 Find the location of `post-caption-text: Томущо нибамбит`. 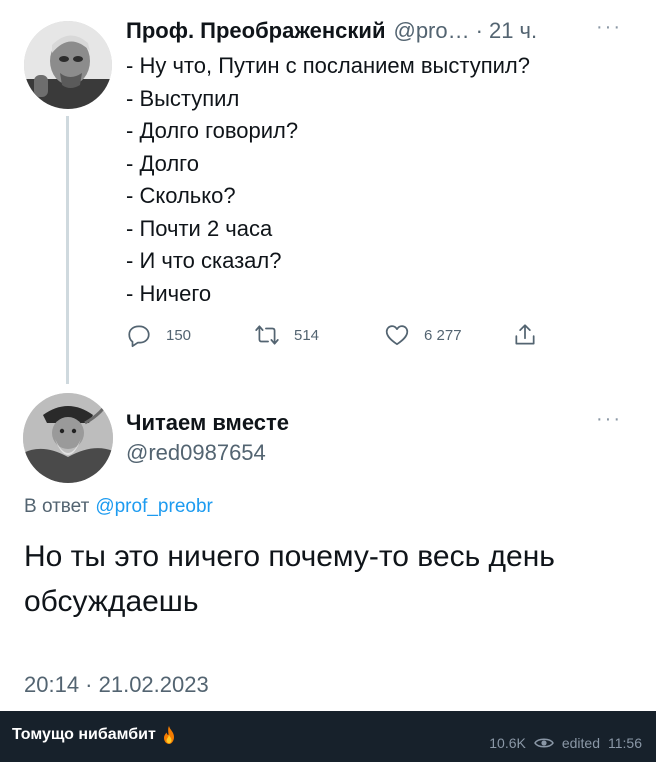

post-caption-text: Томущо нибамбит is located at coordinates (84, 734).